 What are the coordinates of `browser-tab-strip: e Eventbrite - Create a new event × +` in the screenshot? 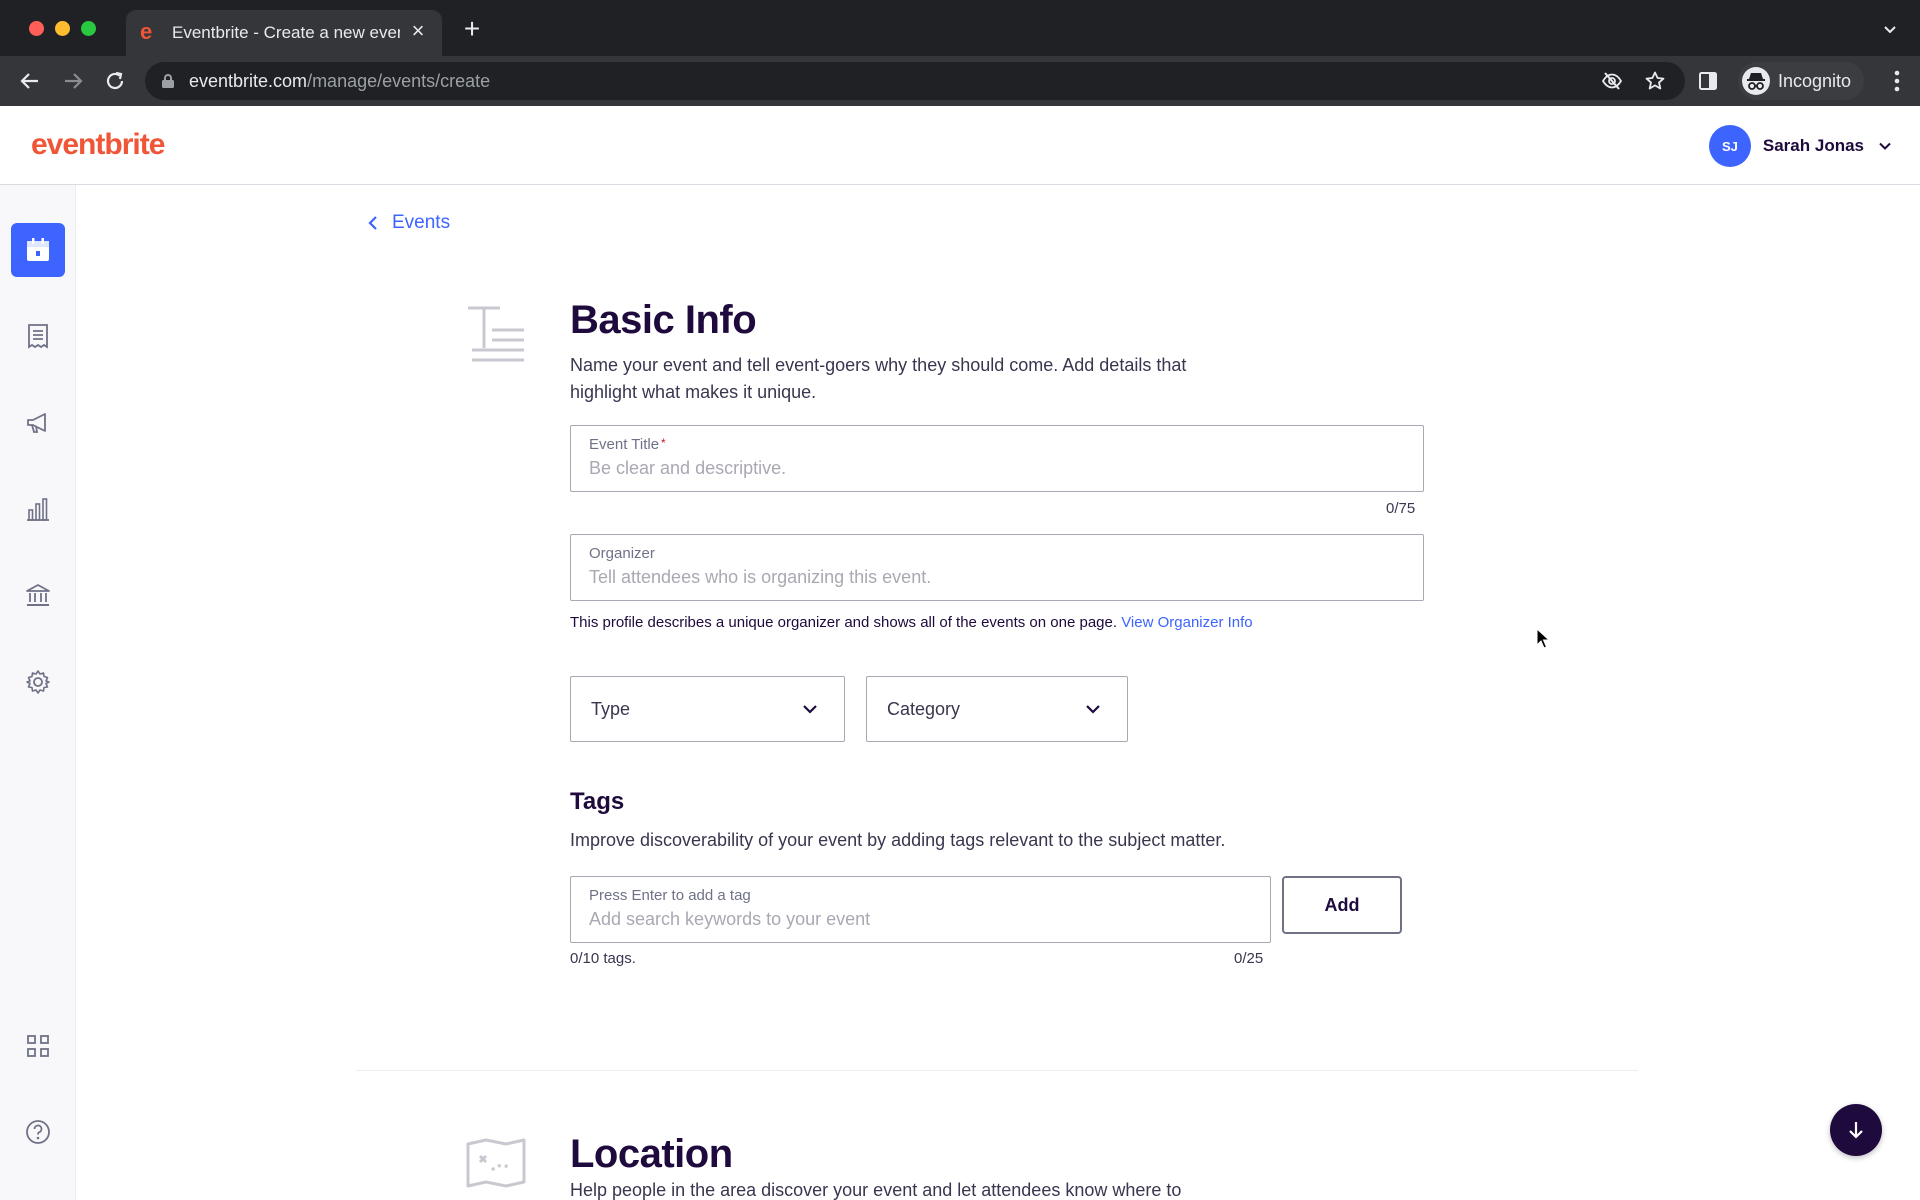 It's located at (960, 28).